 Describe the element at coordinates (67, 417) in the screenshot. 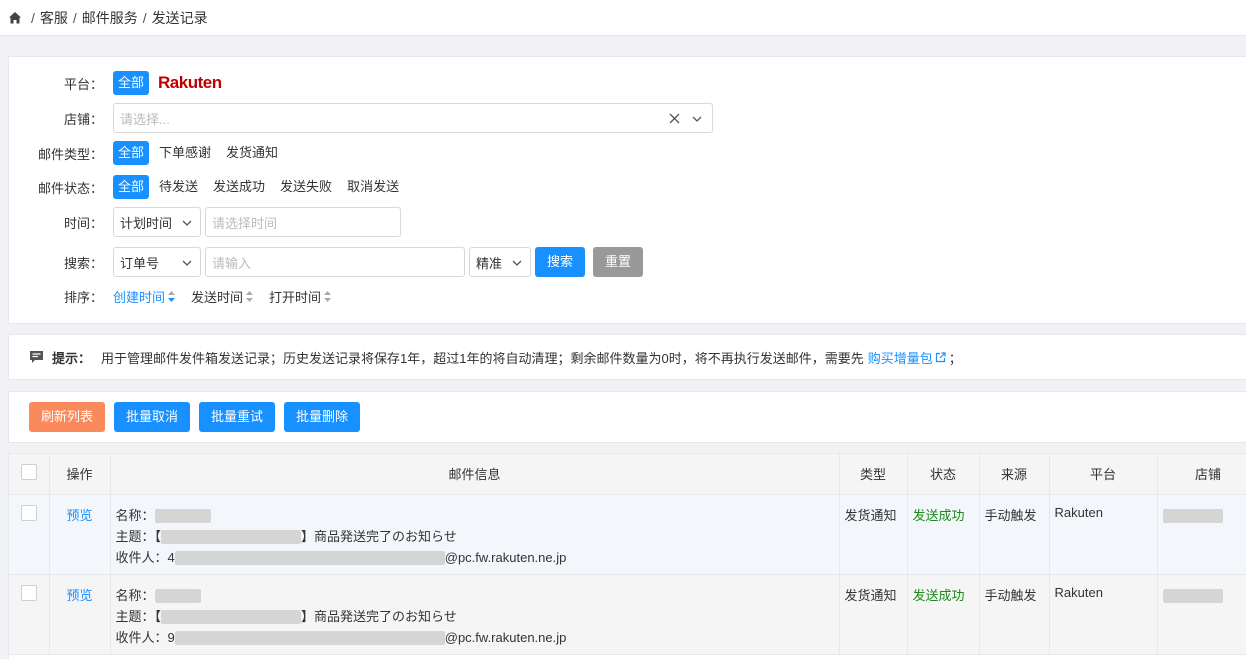

I see `refresh-list-button: 刷新列表` at that location.